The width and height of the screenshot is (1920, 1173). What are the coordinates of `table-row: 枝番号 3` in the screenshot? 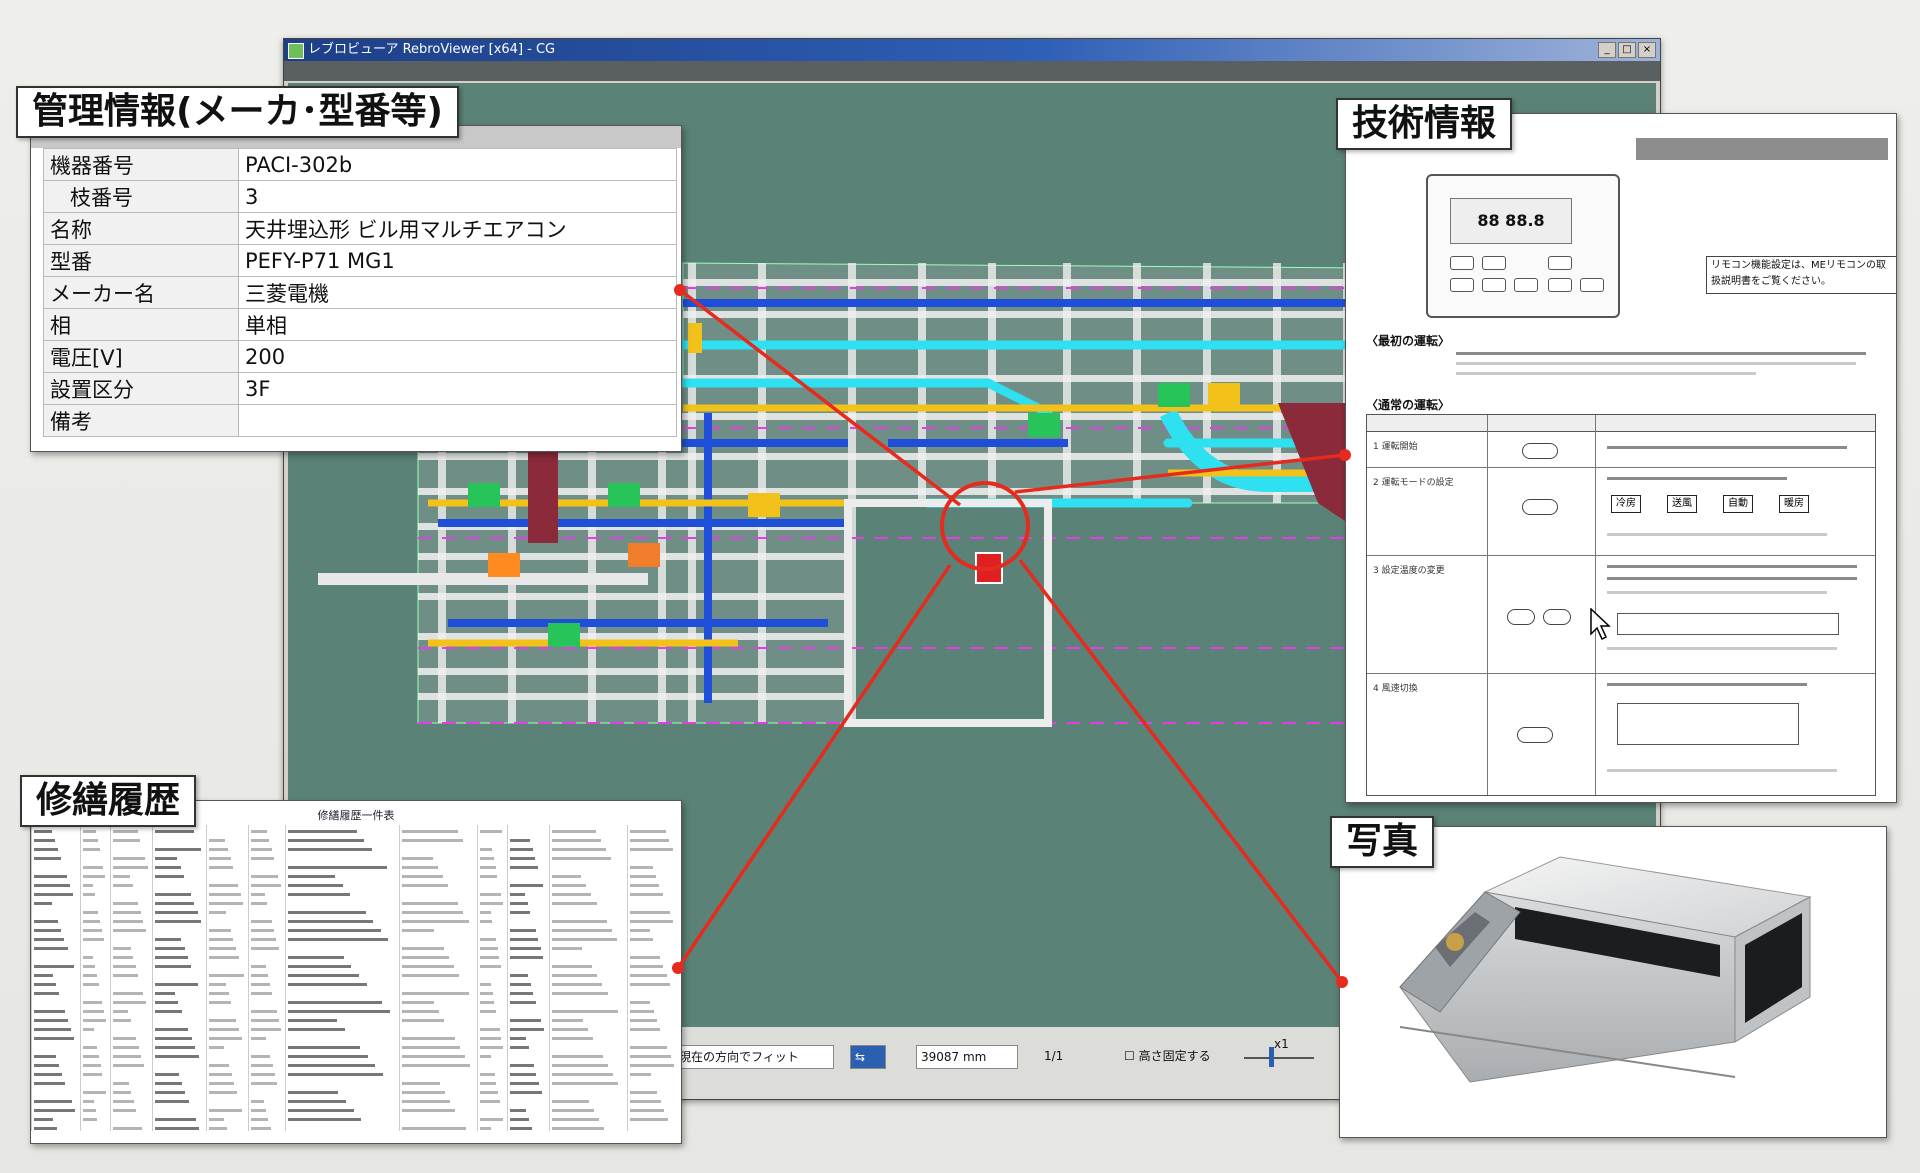 It's located at (360, 196).